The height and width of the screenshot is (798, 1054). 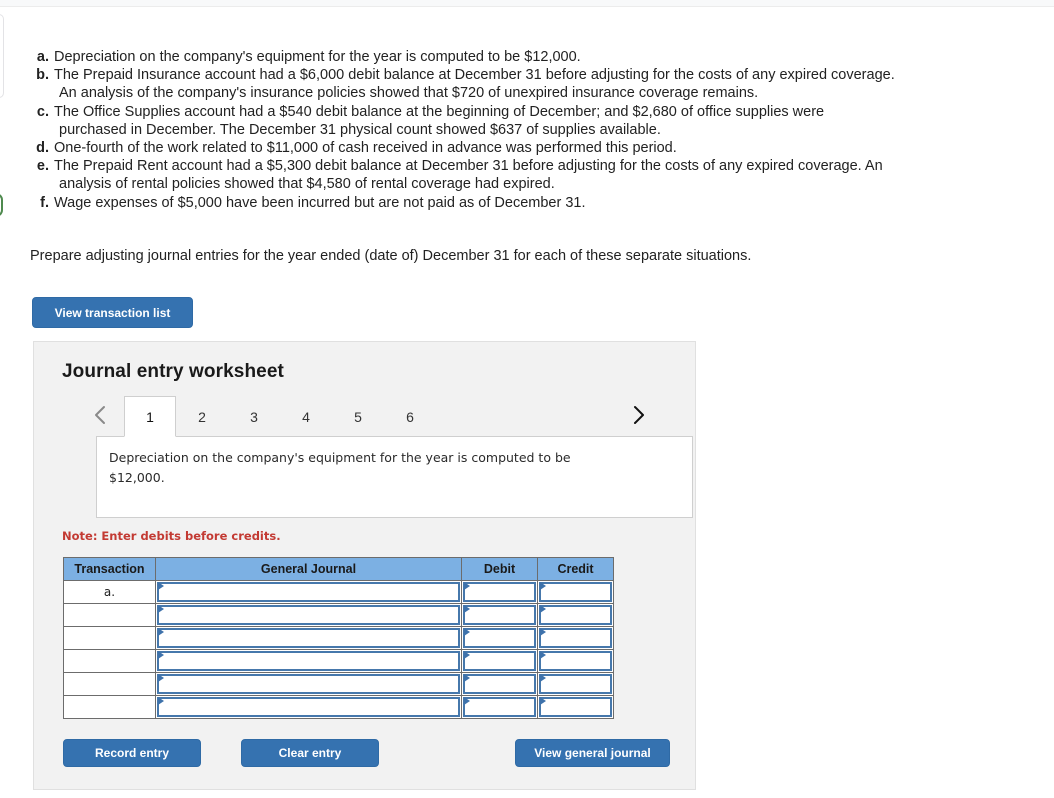 I want to click on left-panel-edge, so click(x=2, y=56).